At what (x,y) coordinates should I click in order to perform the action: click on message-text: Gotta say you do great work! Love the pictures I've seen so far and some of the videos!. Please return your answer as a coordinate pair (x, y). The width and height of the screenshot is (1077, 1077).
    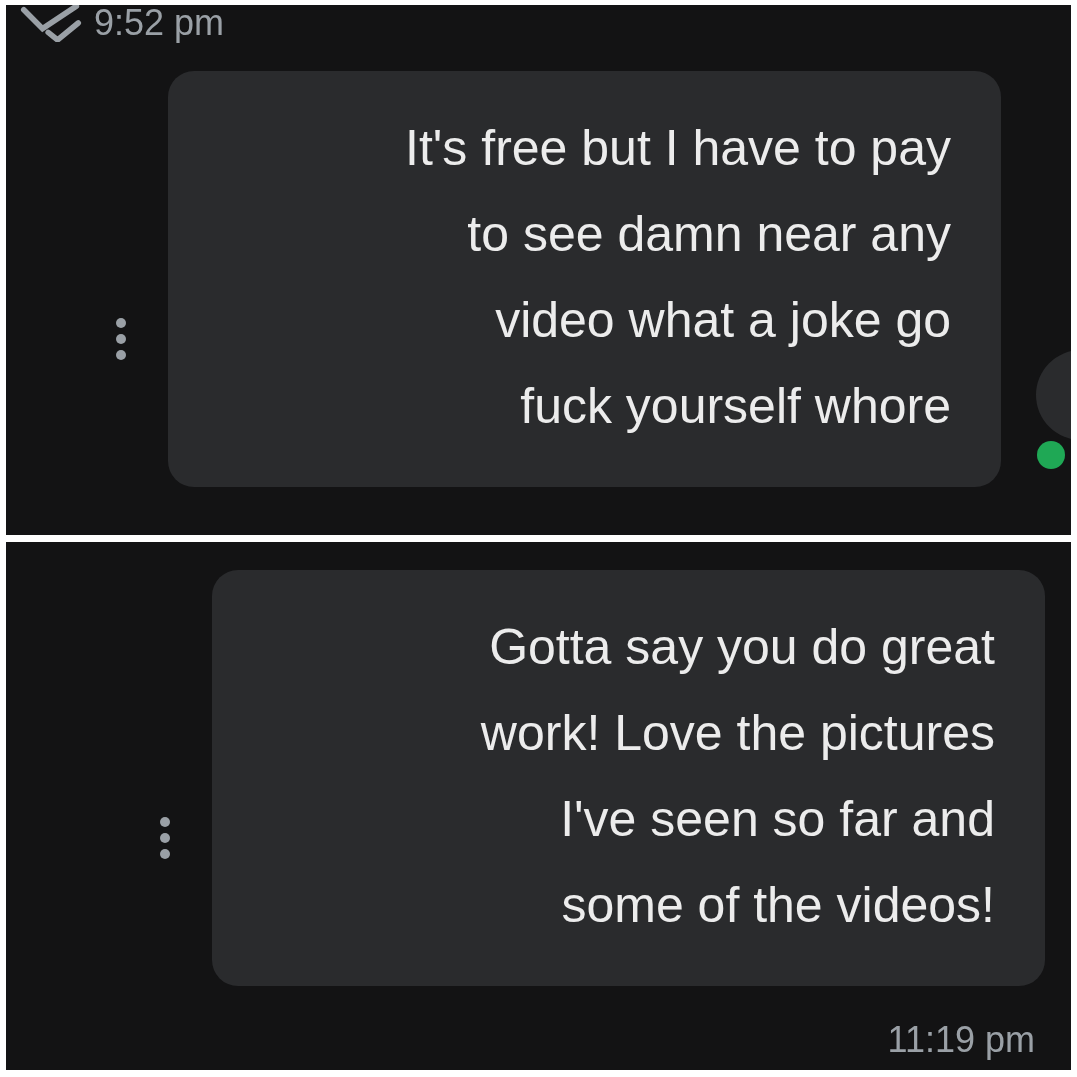
    Looking at the image, I should click on (737, 776).